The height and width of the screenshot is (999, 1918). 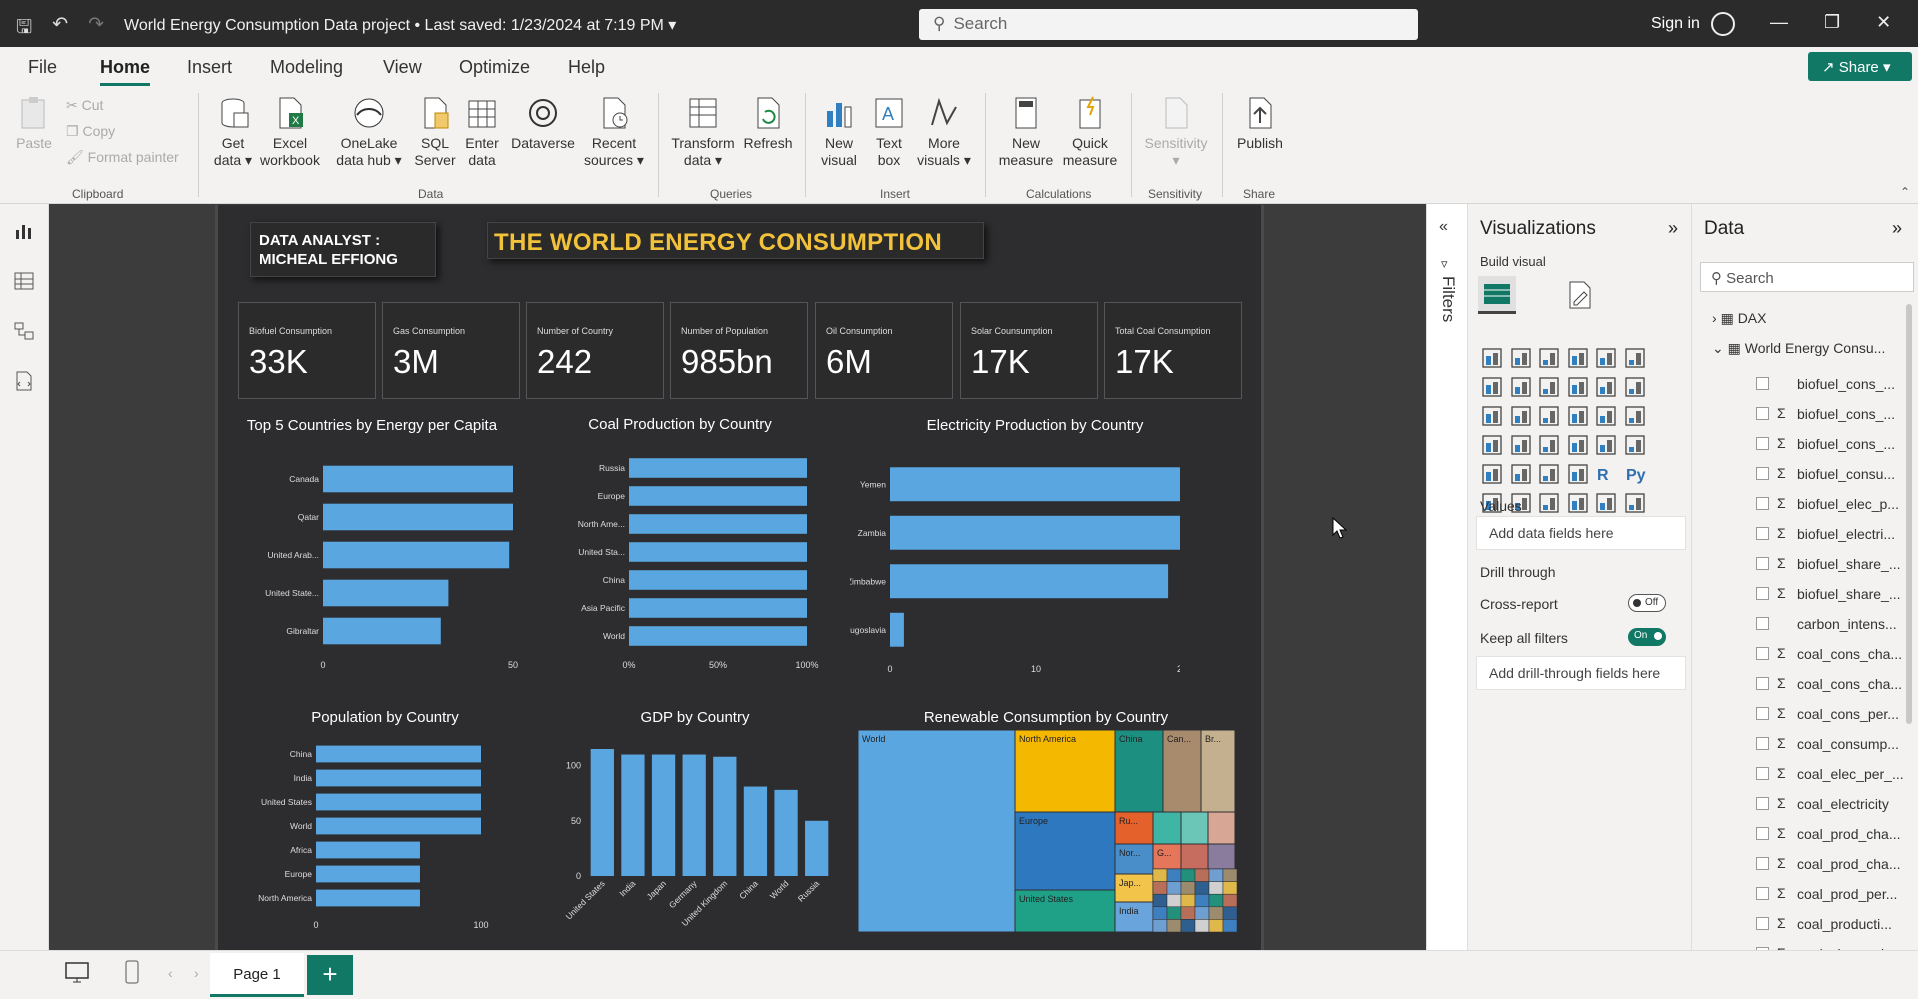 I want to click on electricity-production-chart: Yemen Zambia Zimbabwe Yugoslavia 0 10 20, so click(x=1015, y=566).